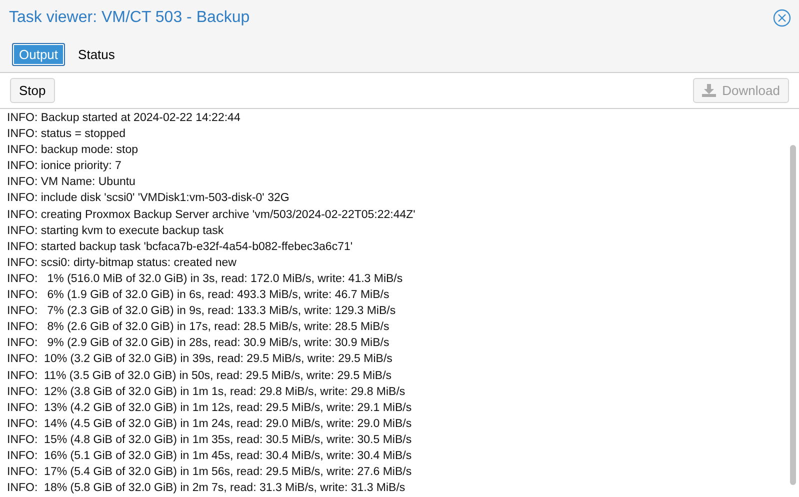 The height and width of the screenshot is (497, 799). I want to click on log-line: INFO: started backup task 'bcfaca7b-e32f-4a54-b082-ffebec3a6c71', so click(180, 247).